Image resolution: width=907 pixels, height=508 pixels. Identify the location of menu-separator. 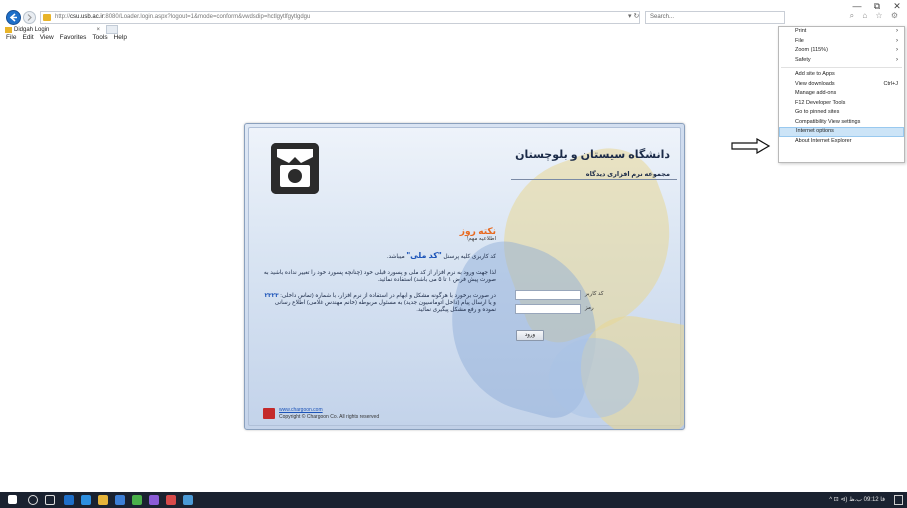
(841, 67).